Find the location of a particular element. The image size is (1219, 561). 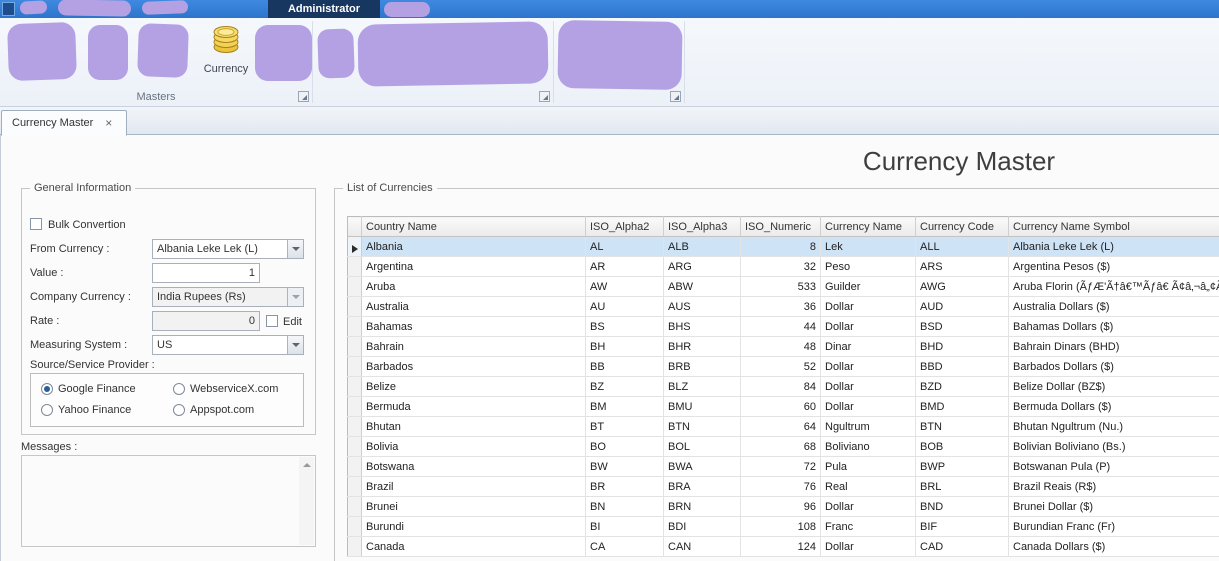

grid-cell: Brunei is located at coordinates (473, 506).